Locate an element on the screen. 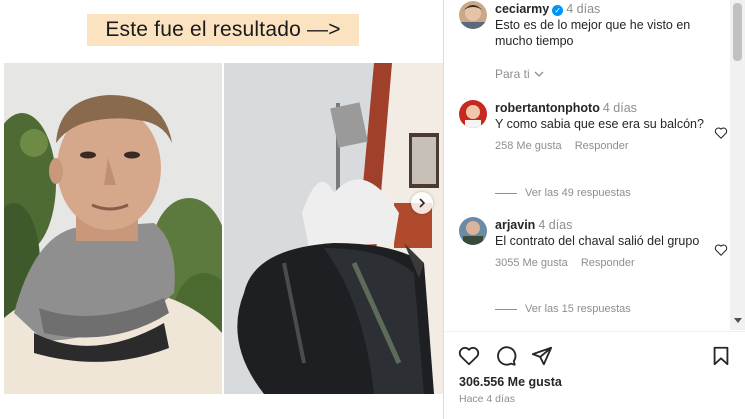 Image resolution: width=745 pixels, height=419 pixels. bookmark-icon is located at coordinates (721, 356).